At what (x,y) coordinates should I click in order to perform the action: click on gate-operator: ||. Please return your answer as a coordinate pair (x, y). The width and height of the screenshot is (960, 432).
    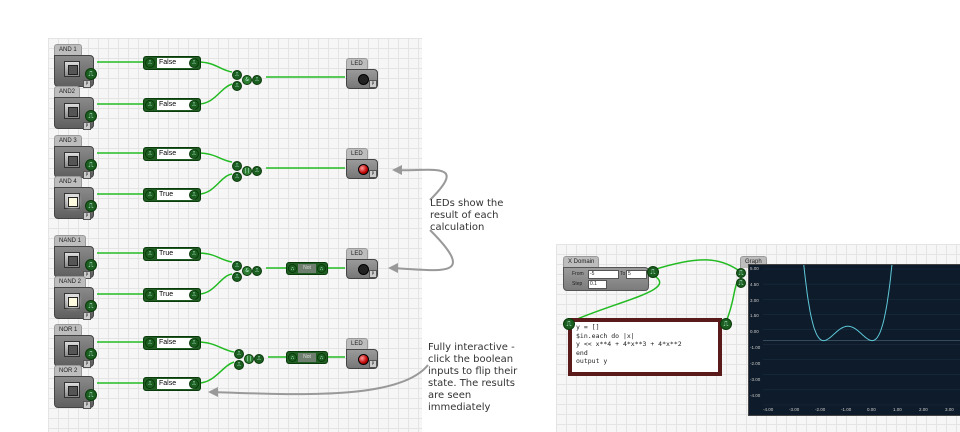
    Looking at the image, I should click on (249, 359).